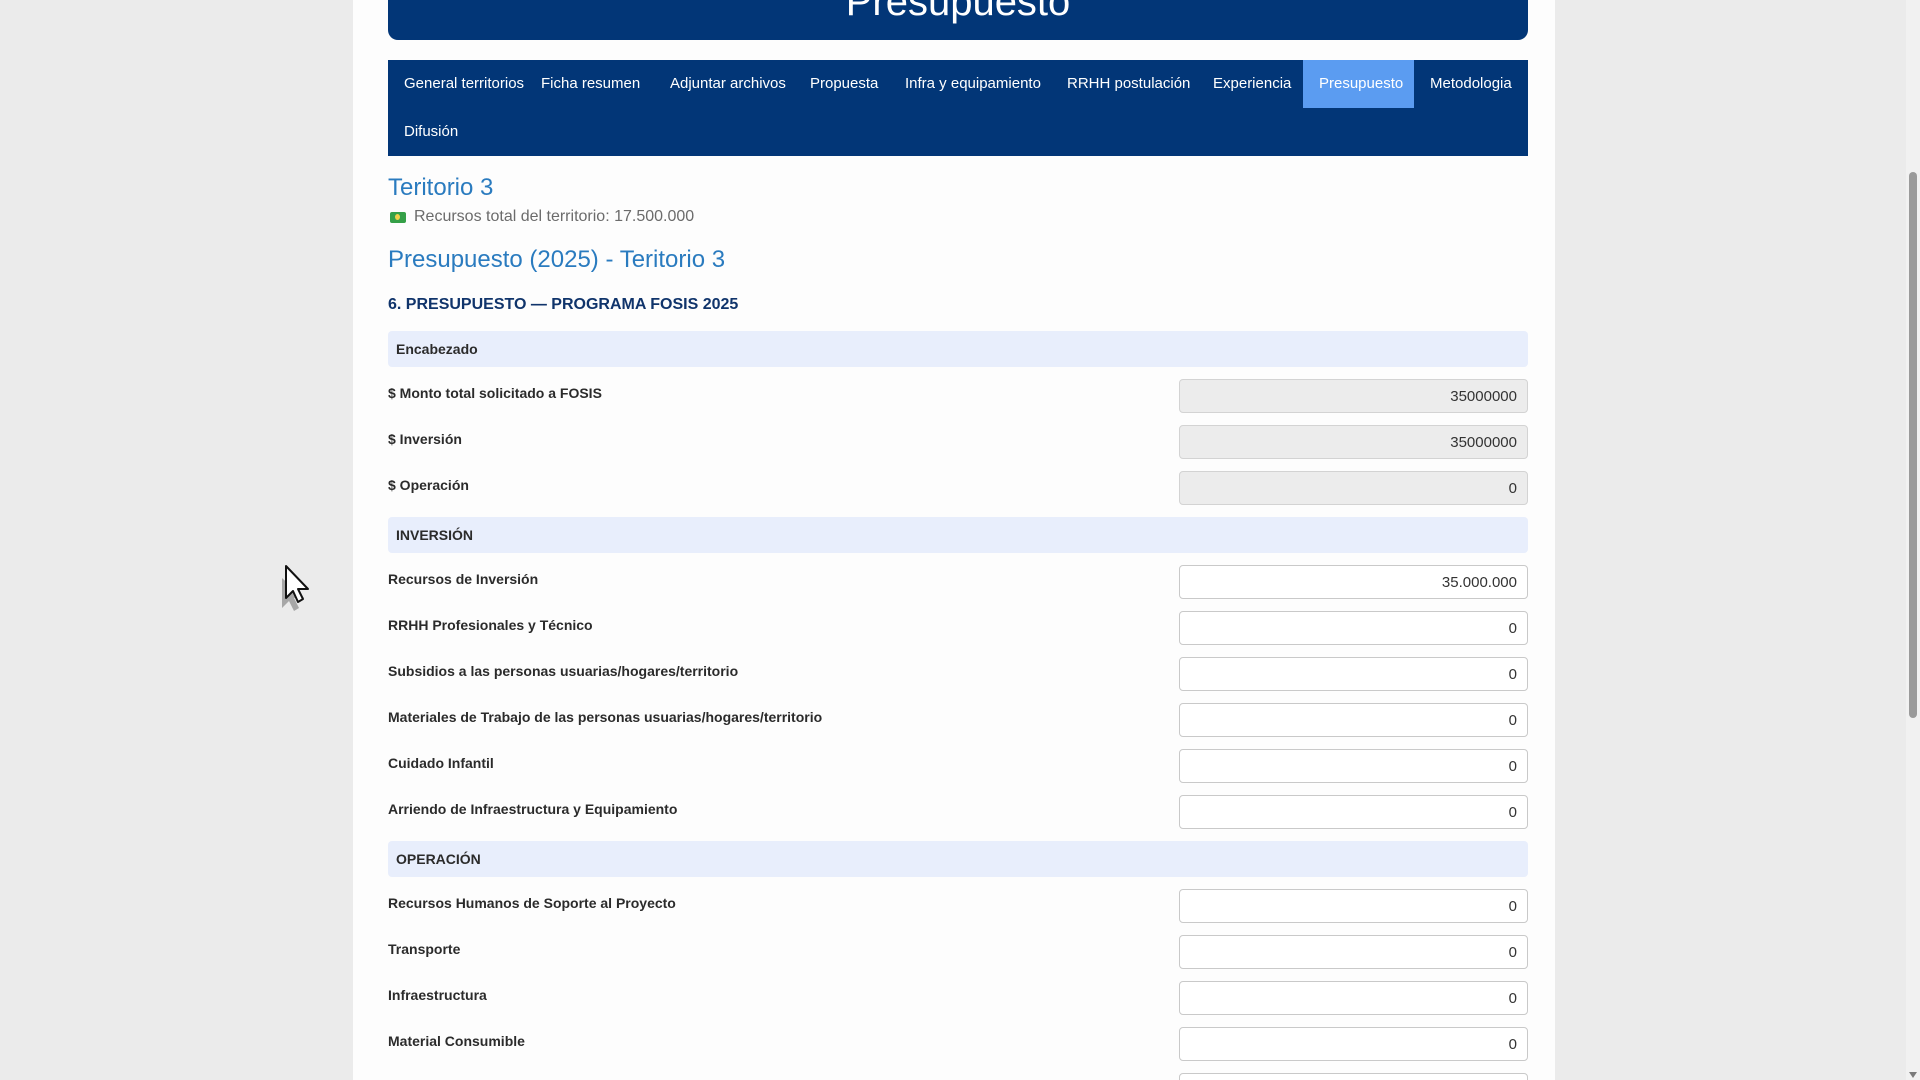  I want to click on mouse-cursor-icon, so click(295, 588).